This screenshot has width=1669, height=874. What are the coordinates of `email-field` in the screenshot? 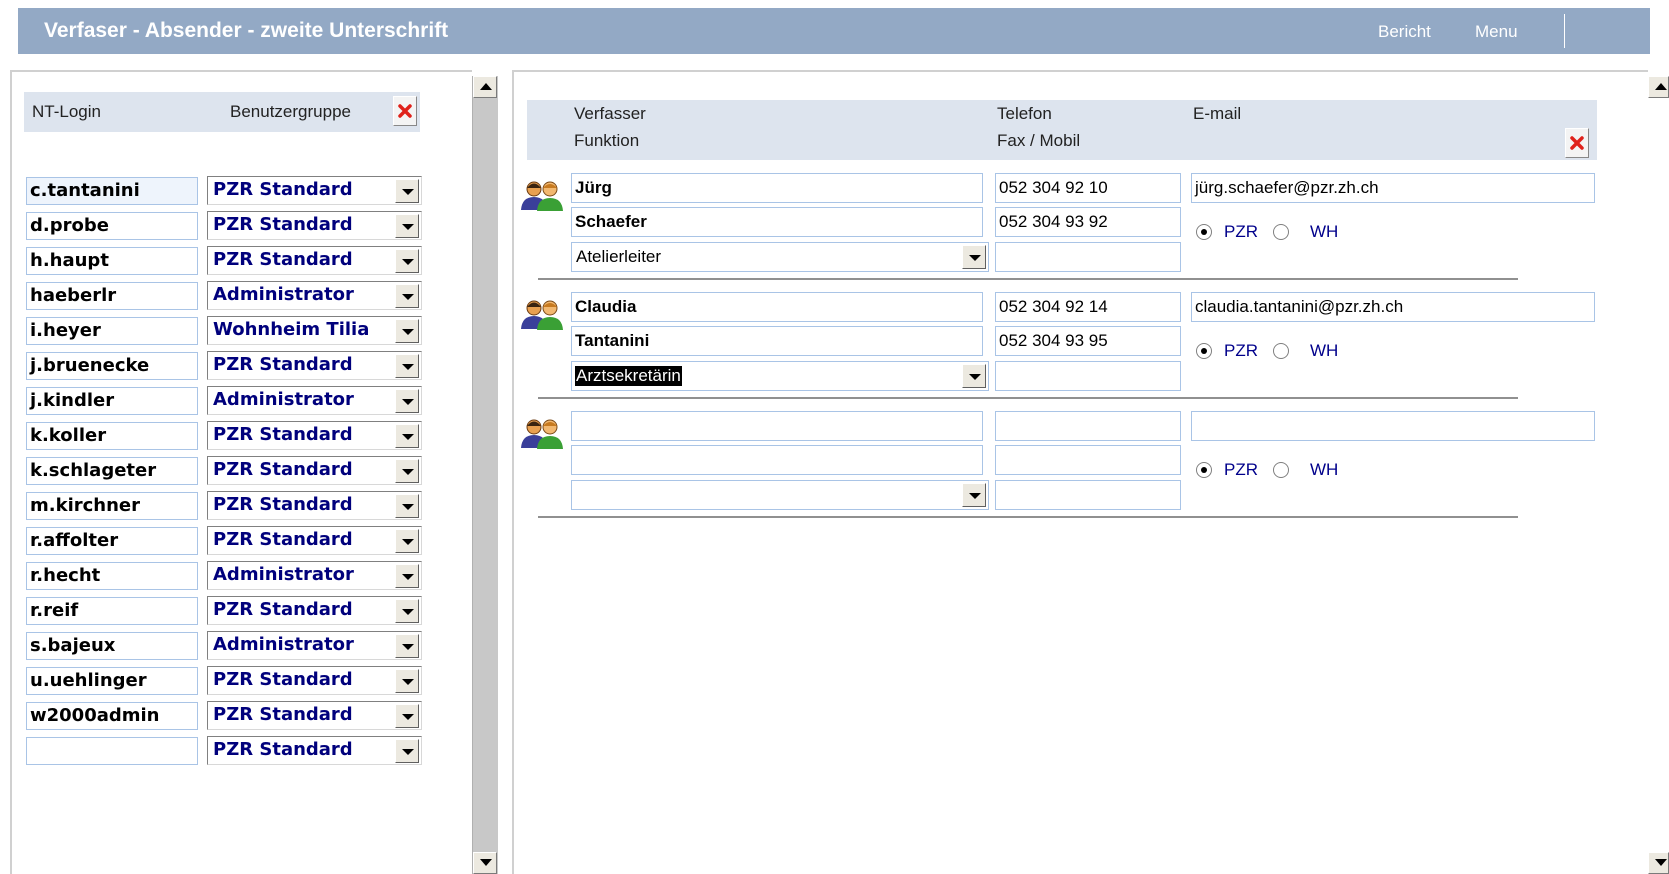 It's located at (1393, 426).